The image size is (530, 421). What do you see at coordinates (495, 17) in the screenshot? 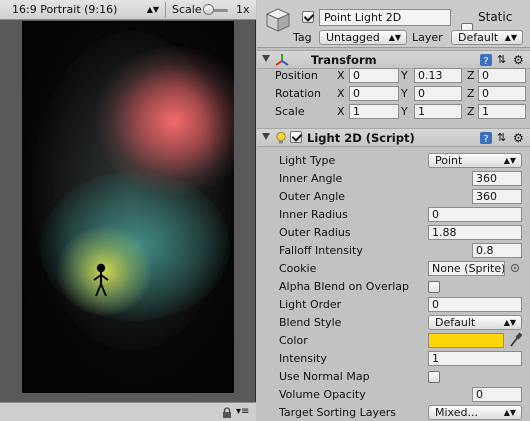
I see `static-label: Static` at bounding box center [495, 17].